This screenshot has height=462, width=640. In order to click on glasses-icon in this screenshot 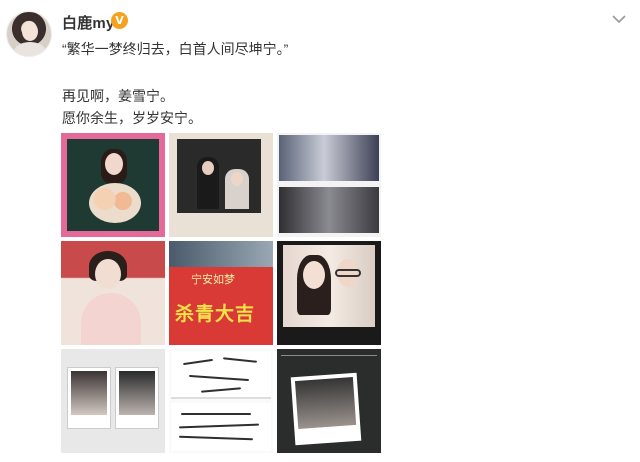, I will do `click(348, 273)`.